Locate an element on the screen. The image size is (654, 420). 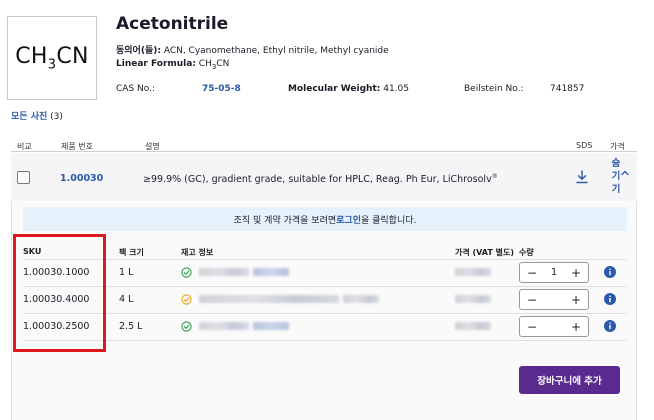
synonyms-label: 동의어(들): is located at coordinates (138, 51).